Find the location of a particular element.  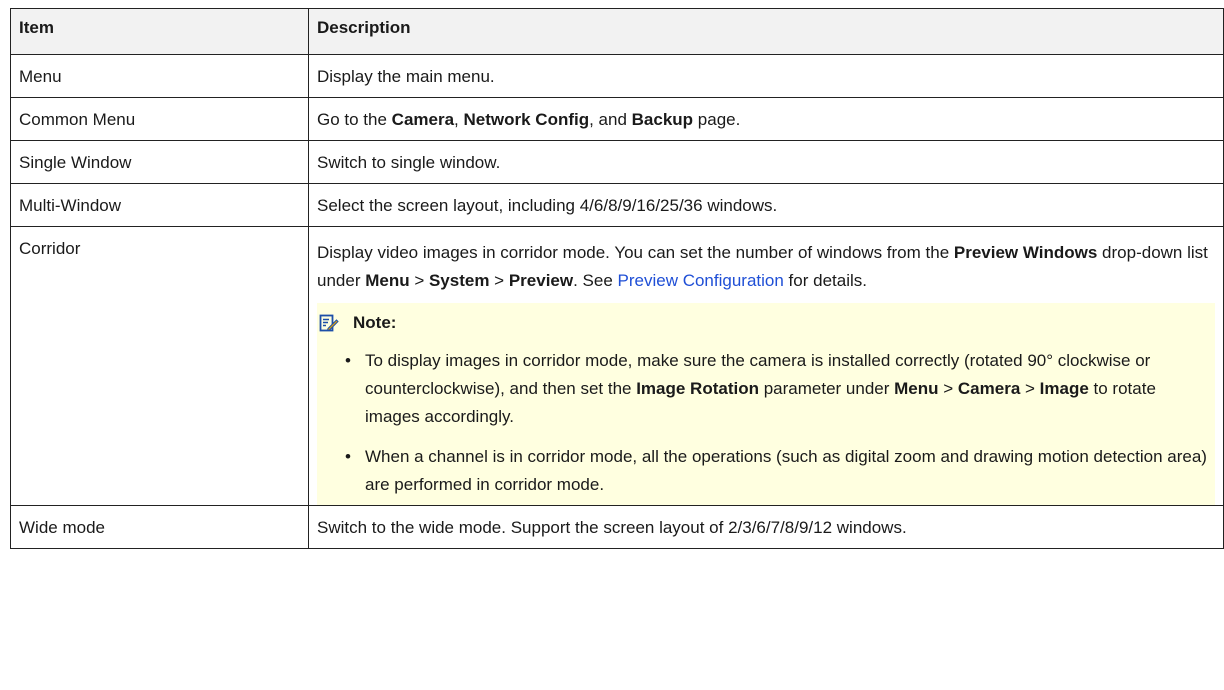

item-cell: Wide mode is located at coordinates (159, 527).